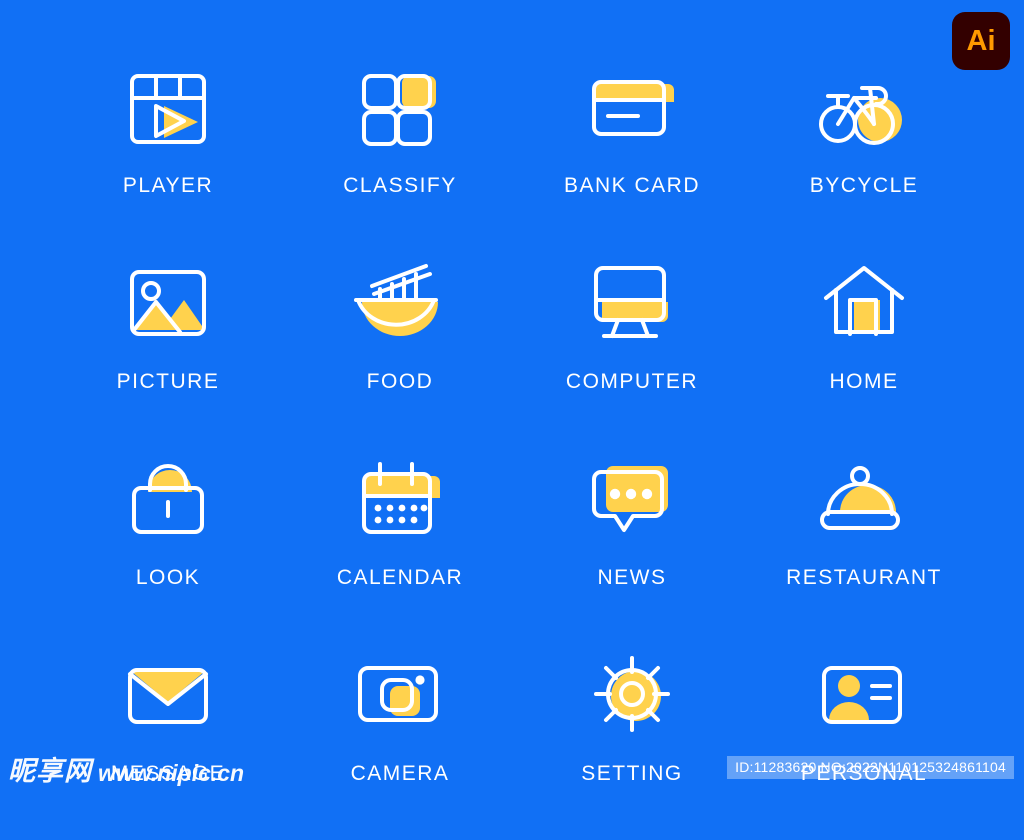 This screenshot has height=840, width=1024. What do you see at coordinates (864, 185) in the screenshot?
I see `icon-label-bycycle: BYCYCLE` at bounding box center [864, 185].